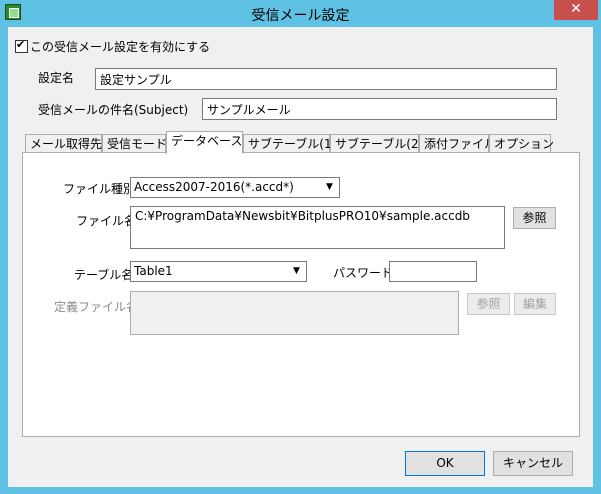 Image resolution: width=601 pixels, height=494 pixels. I want to click on tab-subtable-1: サブテーブル(1), so click(289, 143).